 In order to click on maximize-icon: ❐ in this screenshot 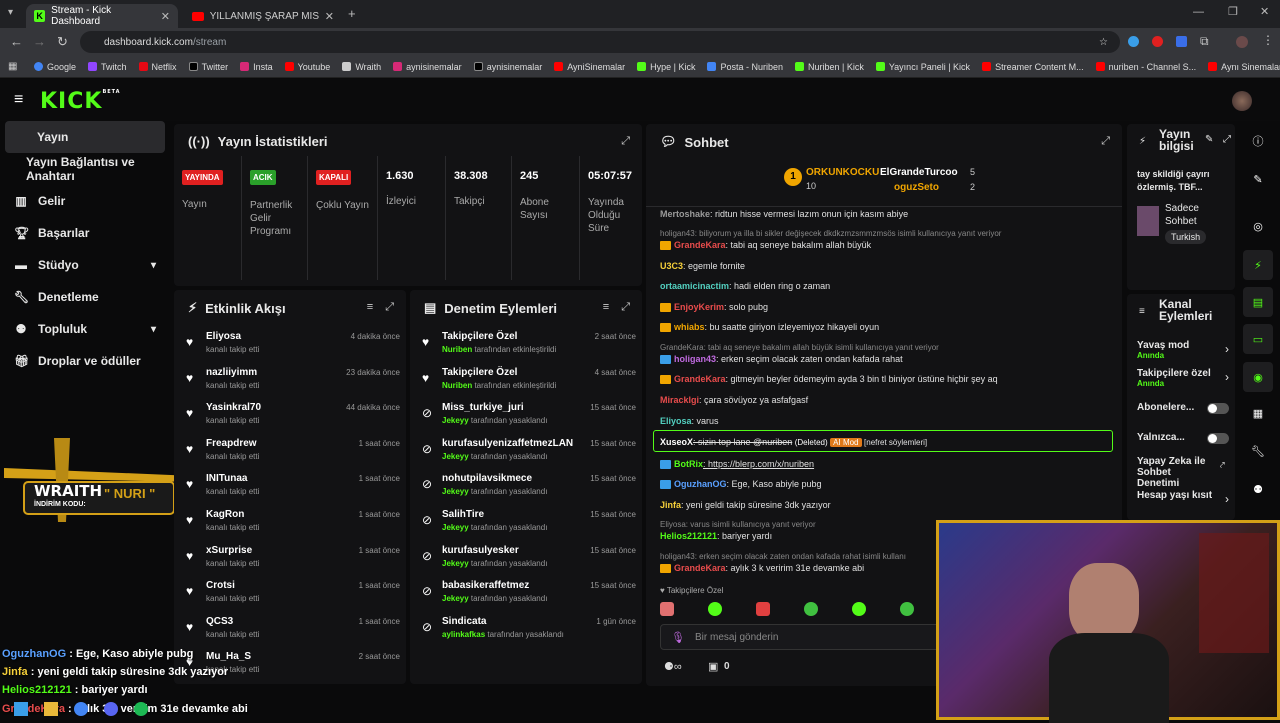, I will do `click(1233, 11)`.